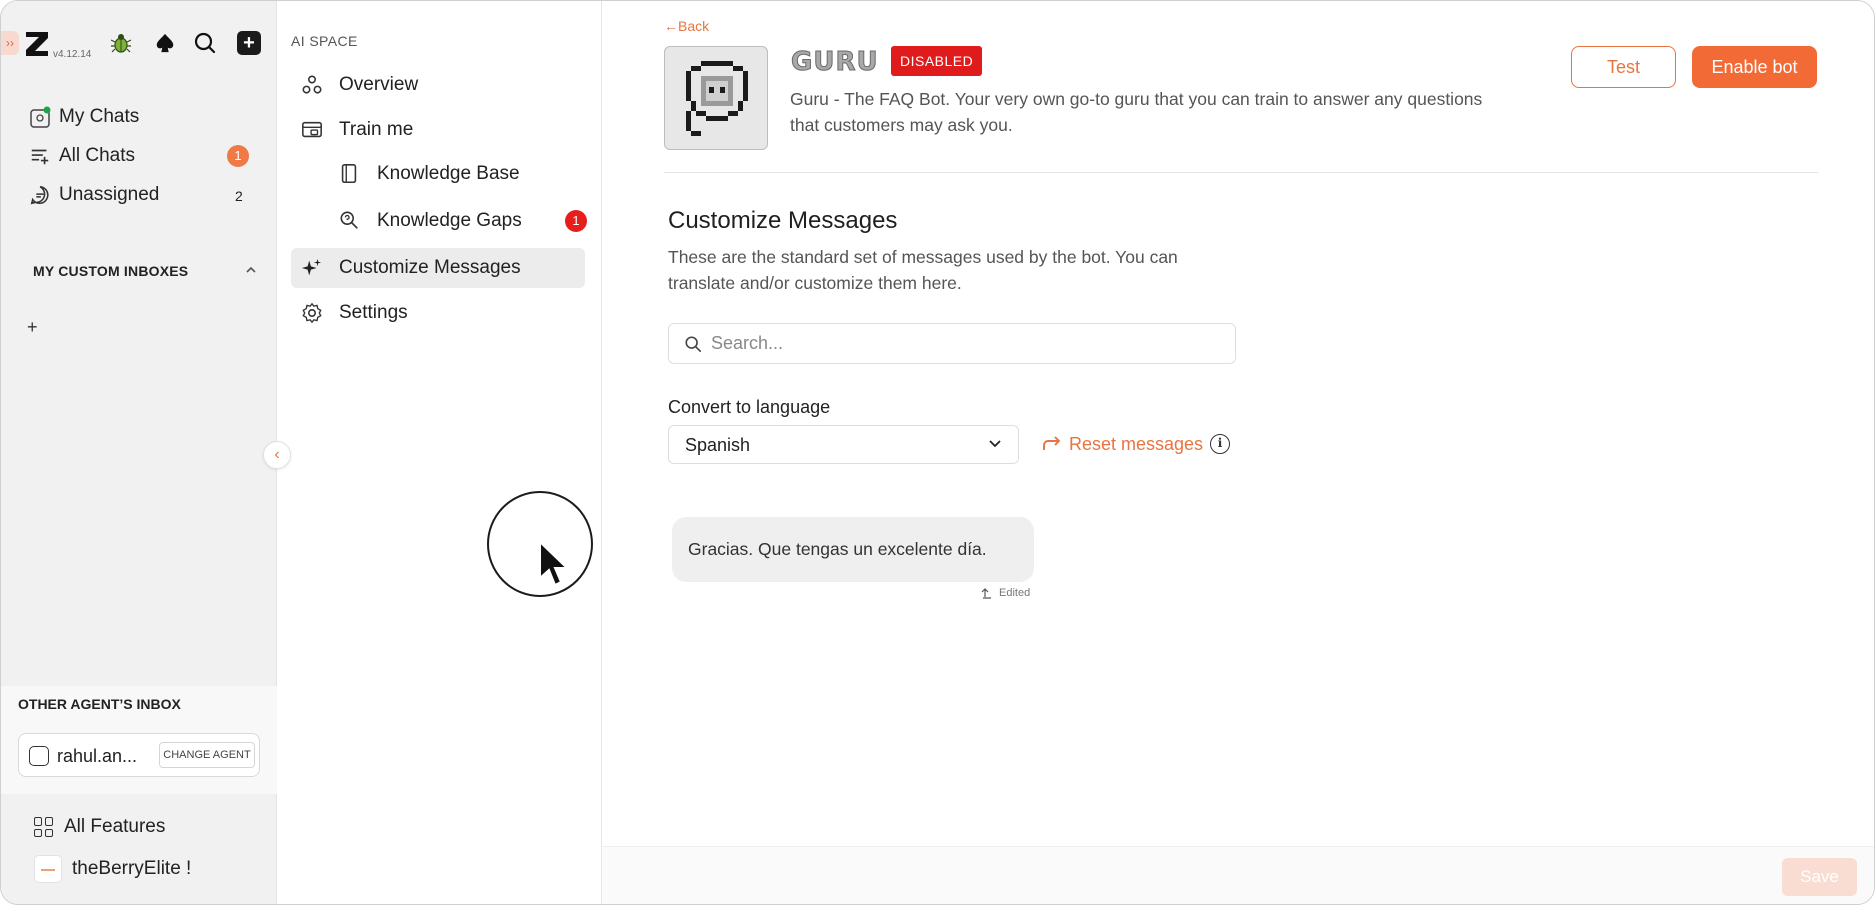 The image size is (1875, 905). I want to click on custom-inboxes-title: MY CUSTOM INBOXES, so click(111, 271).